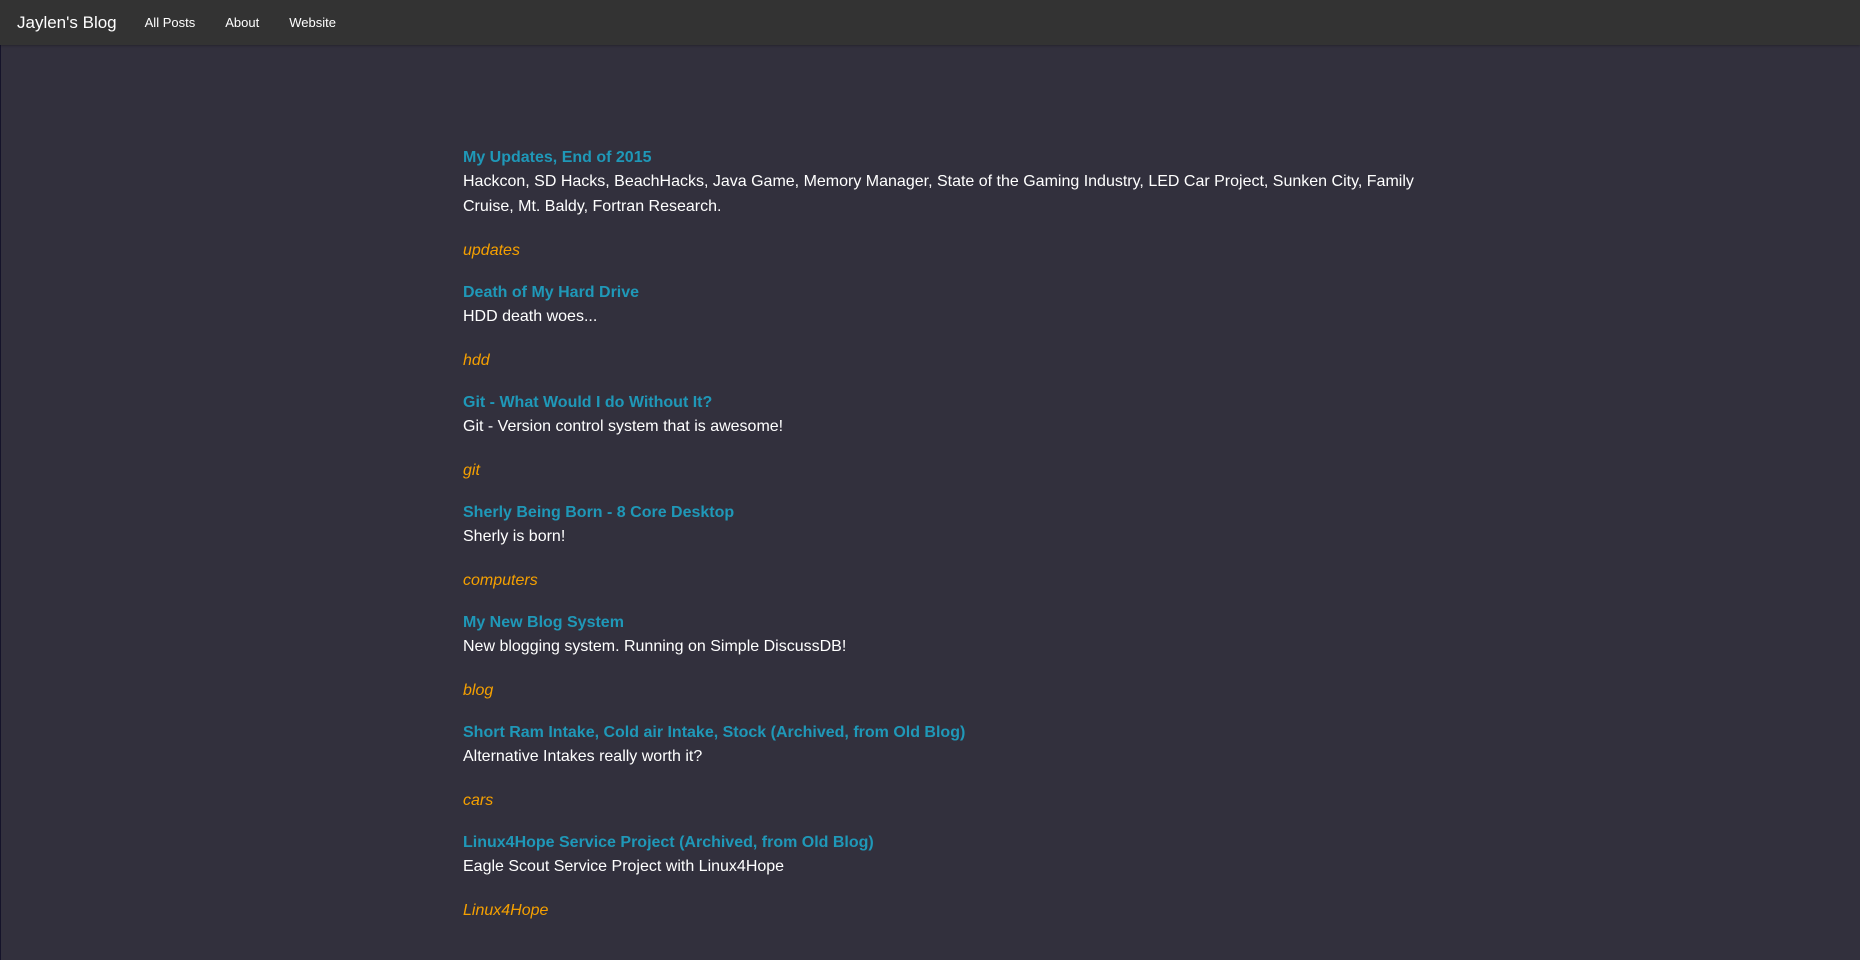 The image size is (1860, 960). I want to click on nav-link-all-posts: All Posts, so click(170, 22).